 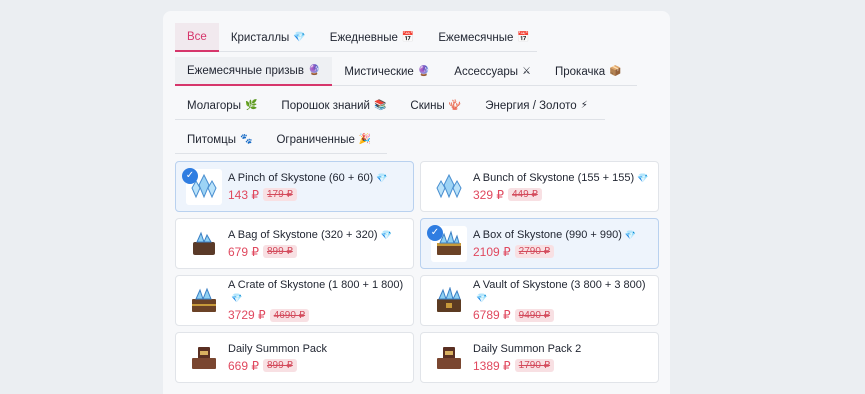 What do you see at coordinates (492, 251) in the screenshot?
I see `product-price: 2109 ₽` at bounding box center [492, 251].